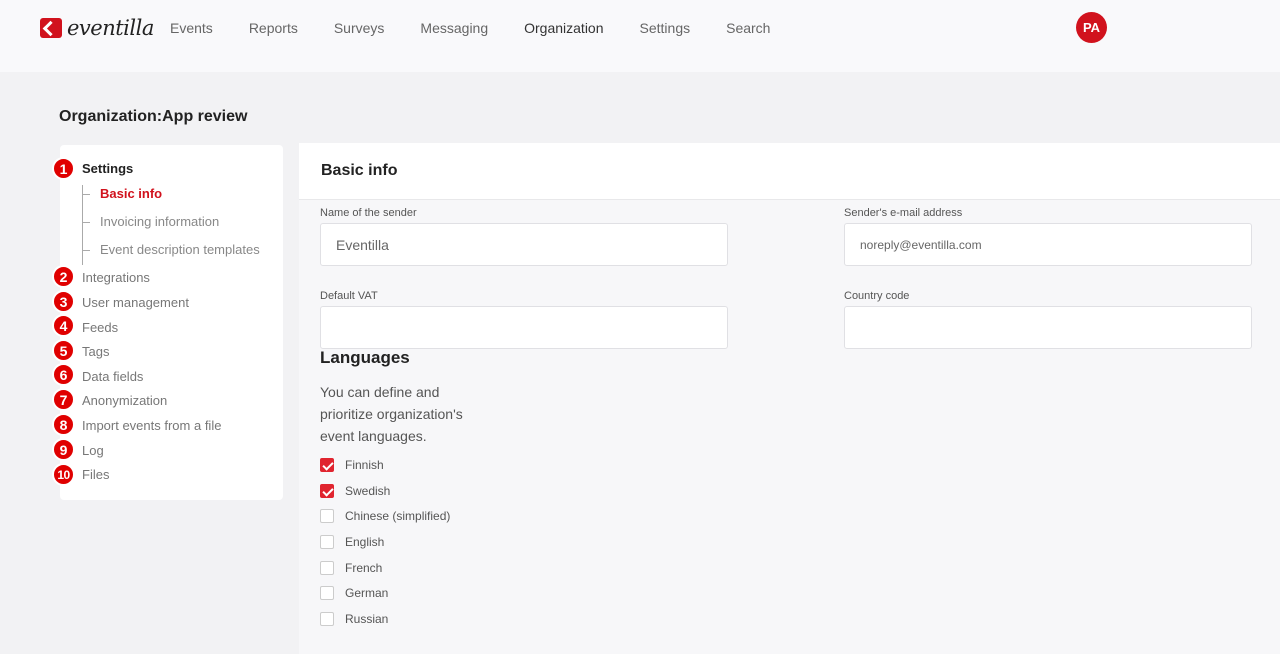 The height and width of the screenshot is (654, 1280). What do you see at coordinates (112, 376) in the screenshot?
I see `sidebar-item-data-fields: Data fields` at bounding box center [112, 376].